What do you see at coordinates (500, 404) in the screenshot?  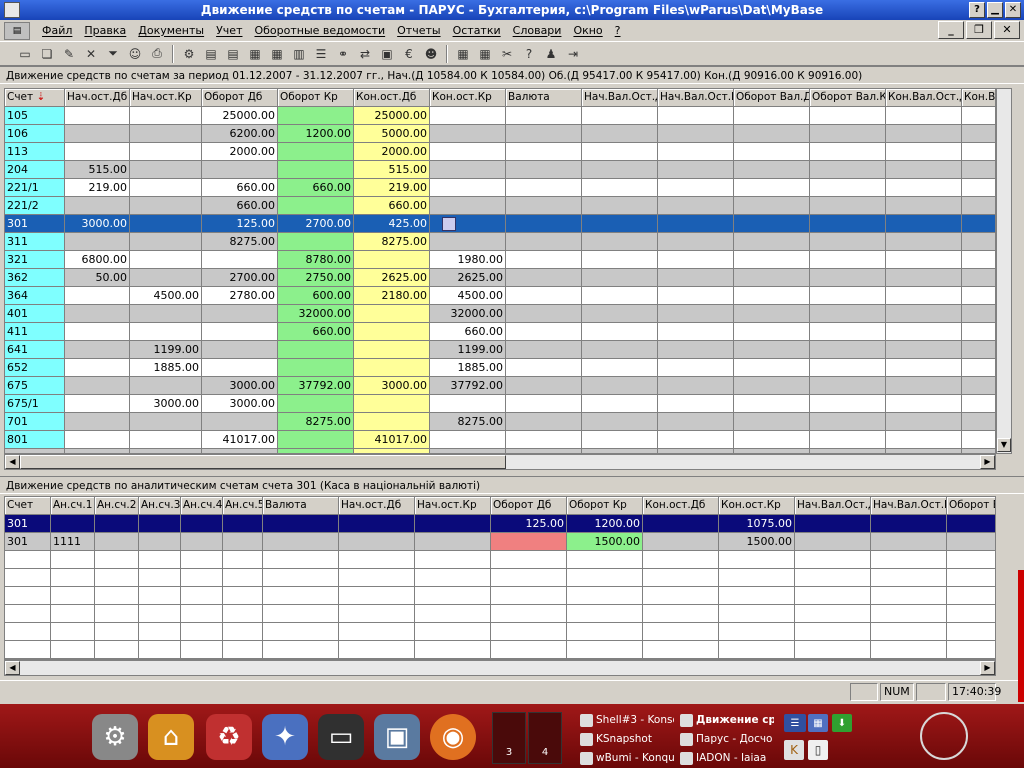 I see `table-row: 675/1 3000.00 3000.00` at bounding box center [500, 404].